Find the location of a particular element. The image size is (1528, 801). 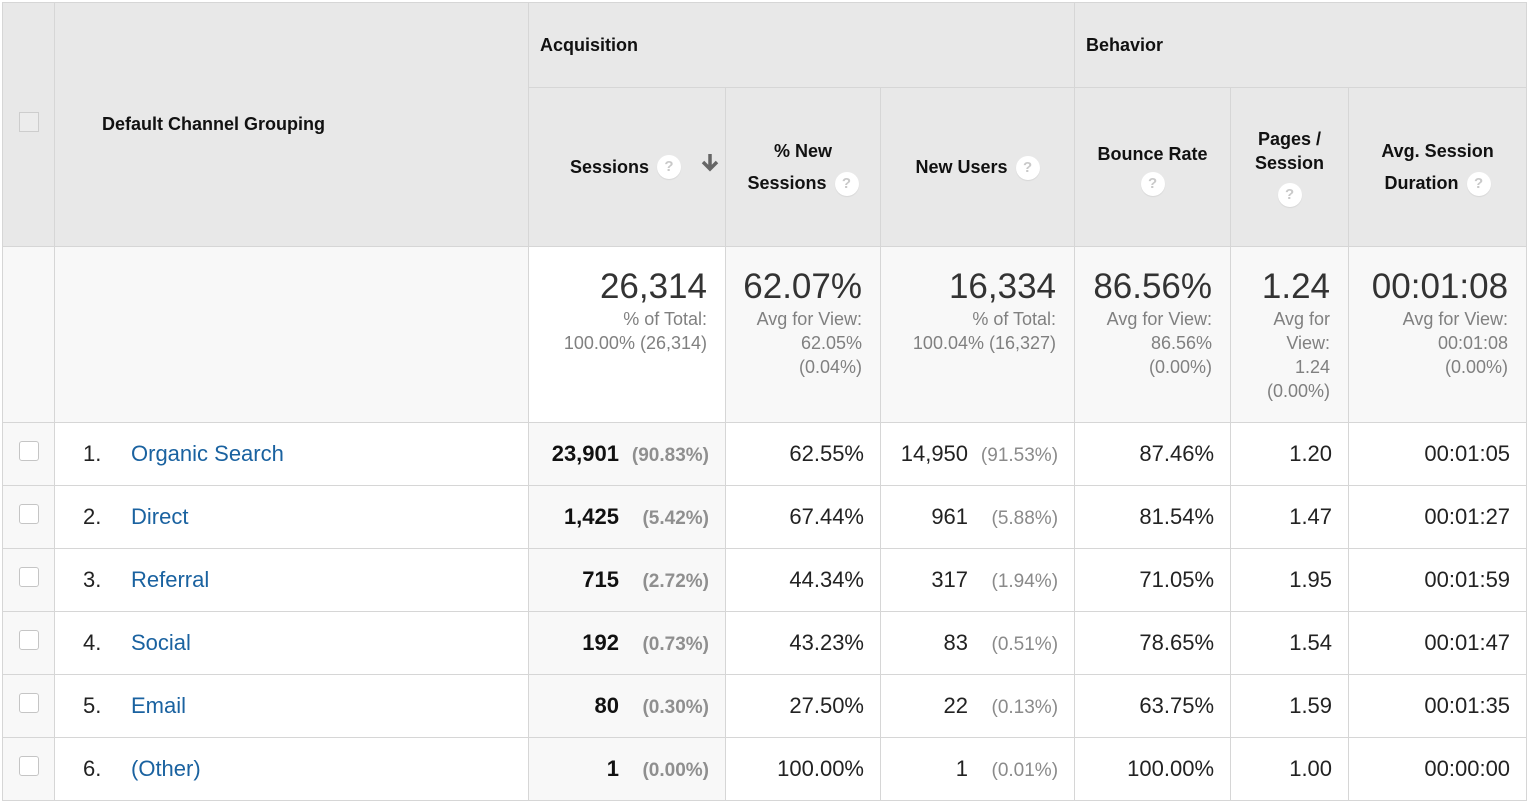

pages-session-cell: 1.54 is located at coordinates (1290, 643).